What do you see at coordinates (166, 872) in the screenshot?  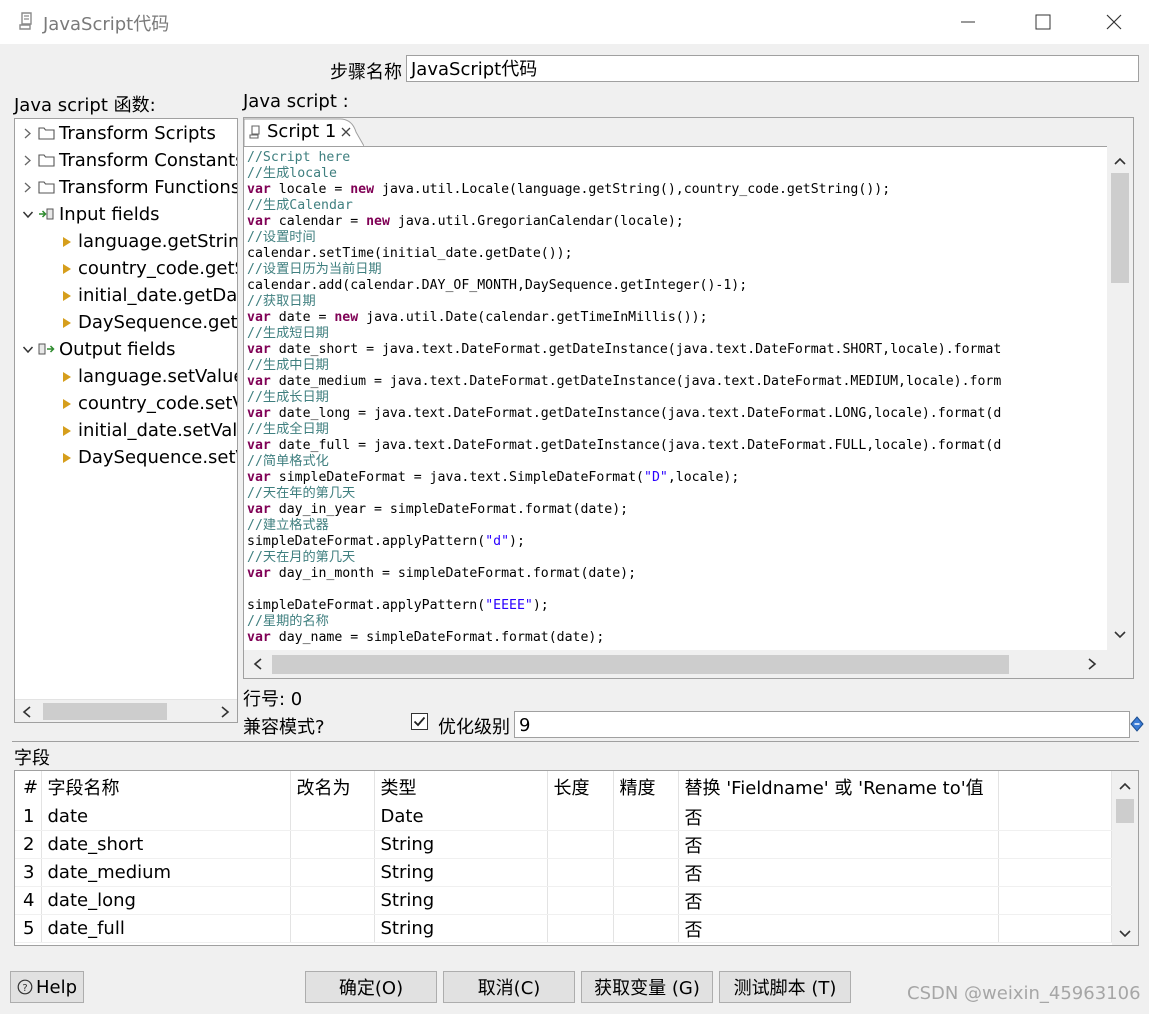 I see `table-cell: date_medium` at bounding box center [166, 872].